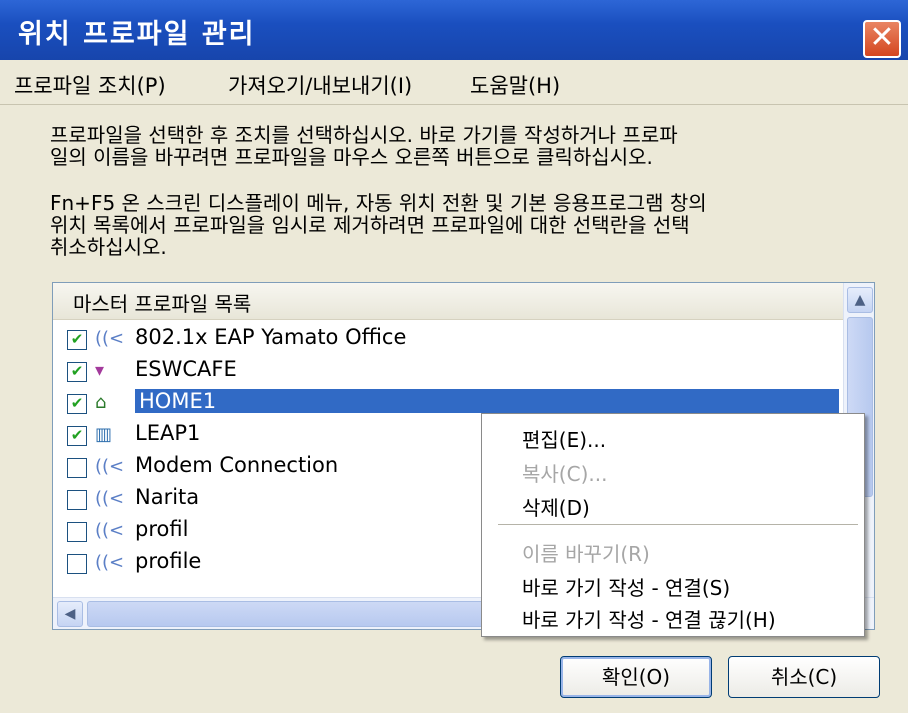 The height and width of the screenshot is (713, 908). I want to click on scroll-up-icon: ▲, so click(860, 300).